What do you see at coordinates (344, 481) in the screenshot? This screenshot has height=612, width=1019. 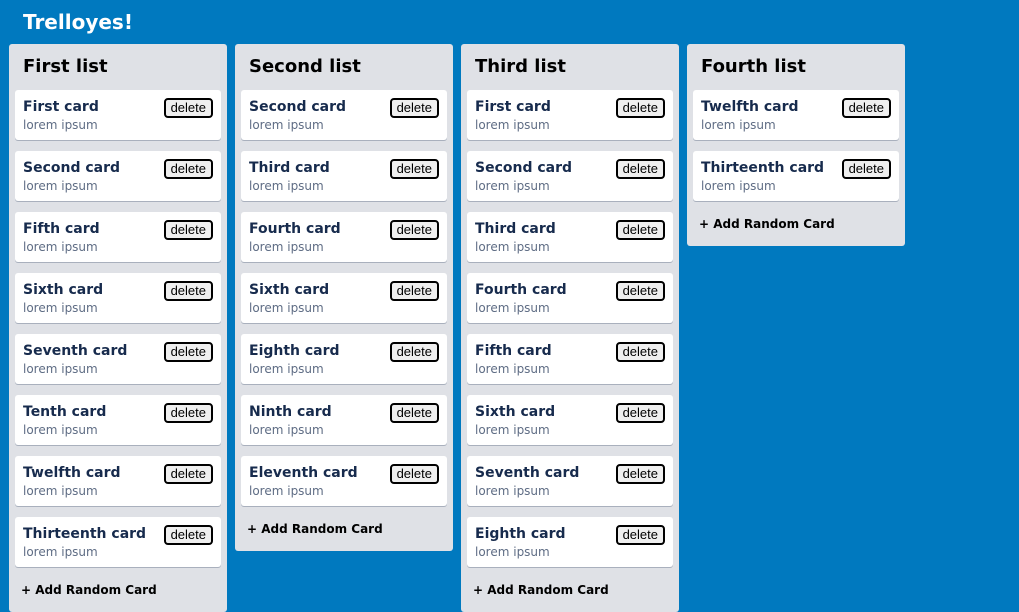 I see `card: delete Eleventh card lorem ipsum` at bounding box center [344, 481].